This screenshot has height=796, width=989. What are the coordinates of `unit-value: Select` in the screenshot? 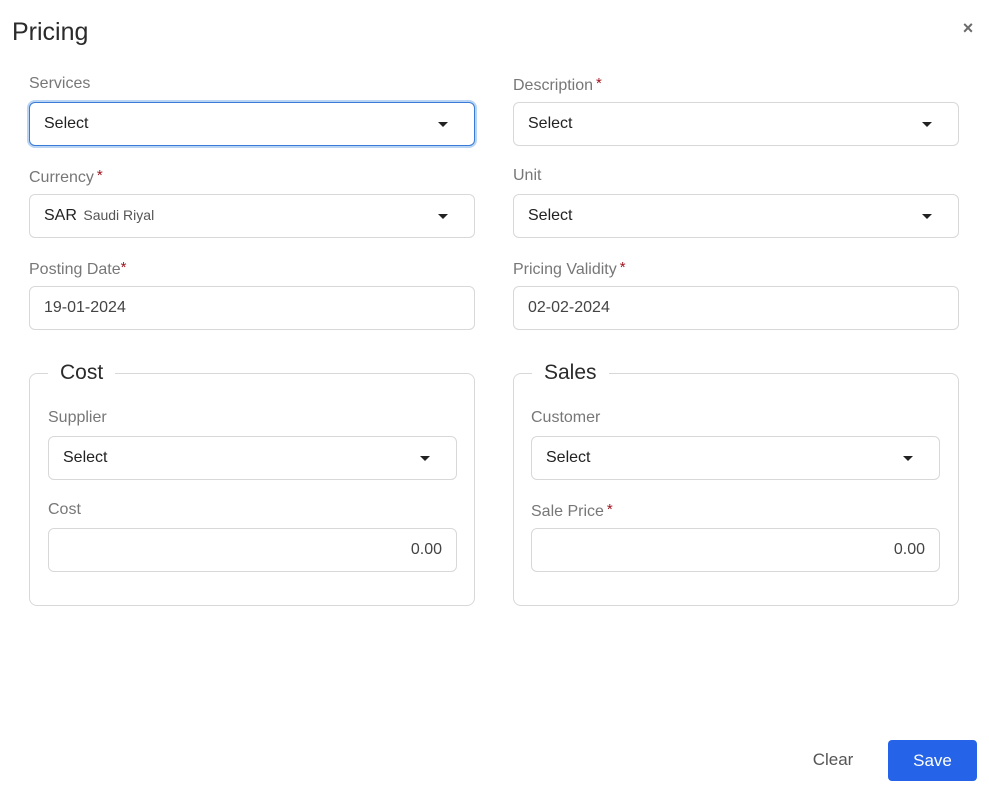 It's located at (550, 215).